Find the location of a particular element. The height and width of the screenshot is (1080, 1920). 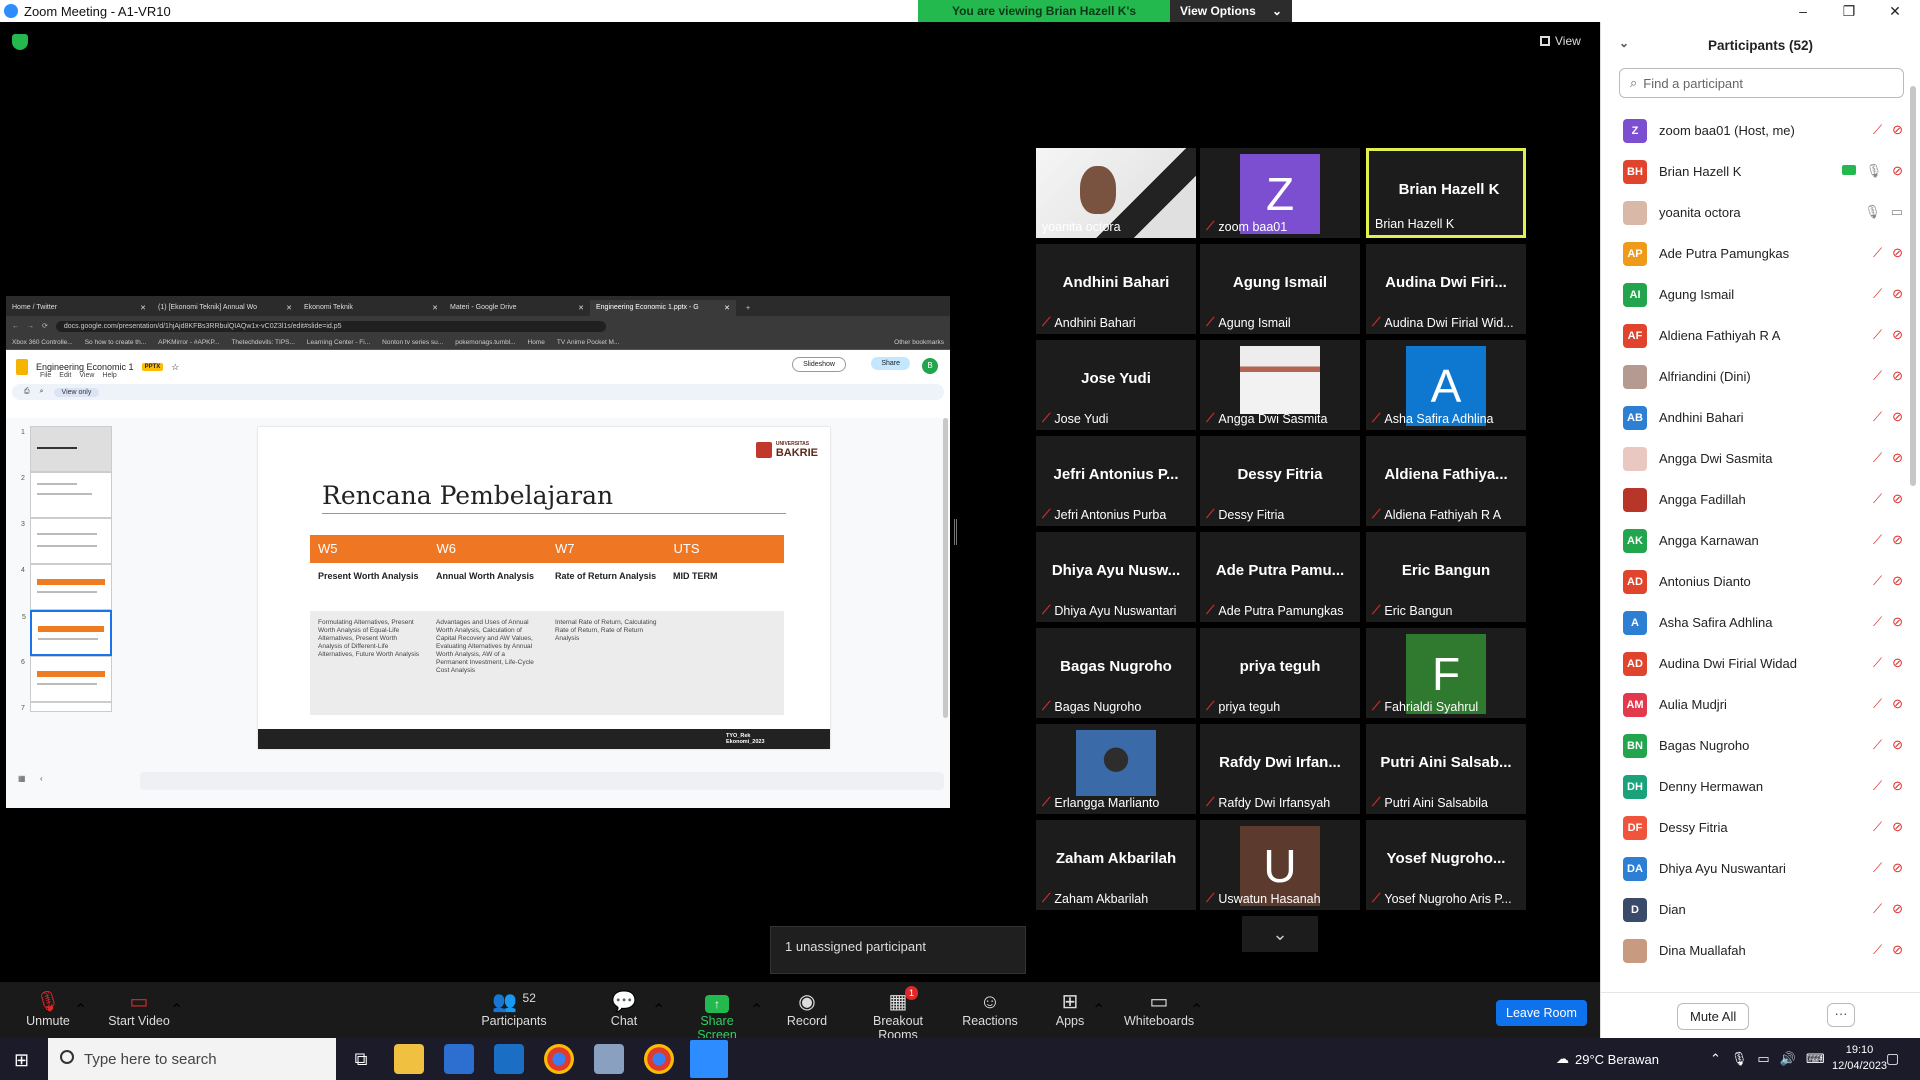

mute-all-button: Mute All is located at coordinates (1713, 1016).